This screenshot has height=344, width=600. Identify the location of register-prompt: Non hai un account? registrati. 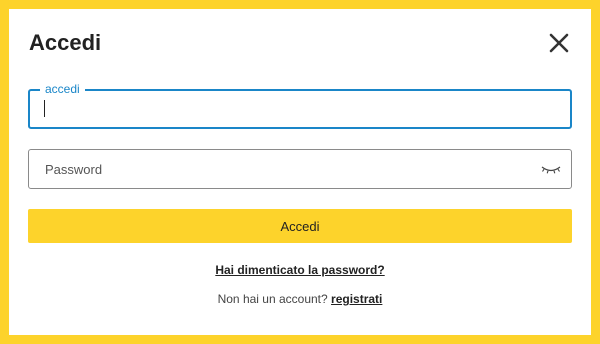
(300, 299).